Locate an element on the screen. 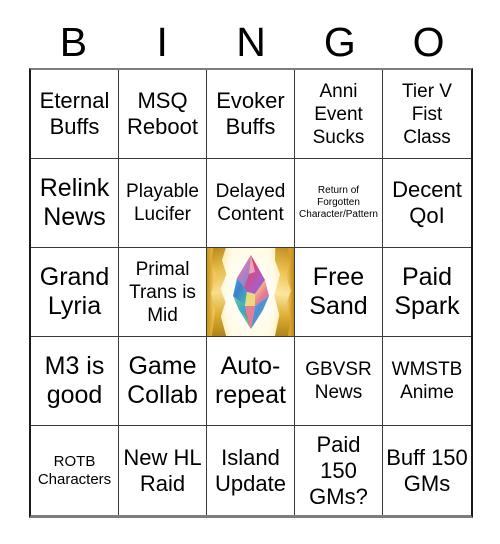  bingo-cell: Relink News is located at coordinates (75, 203).